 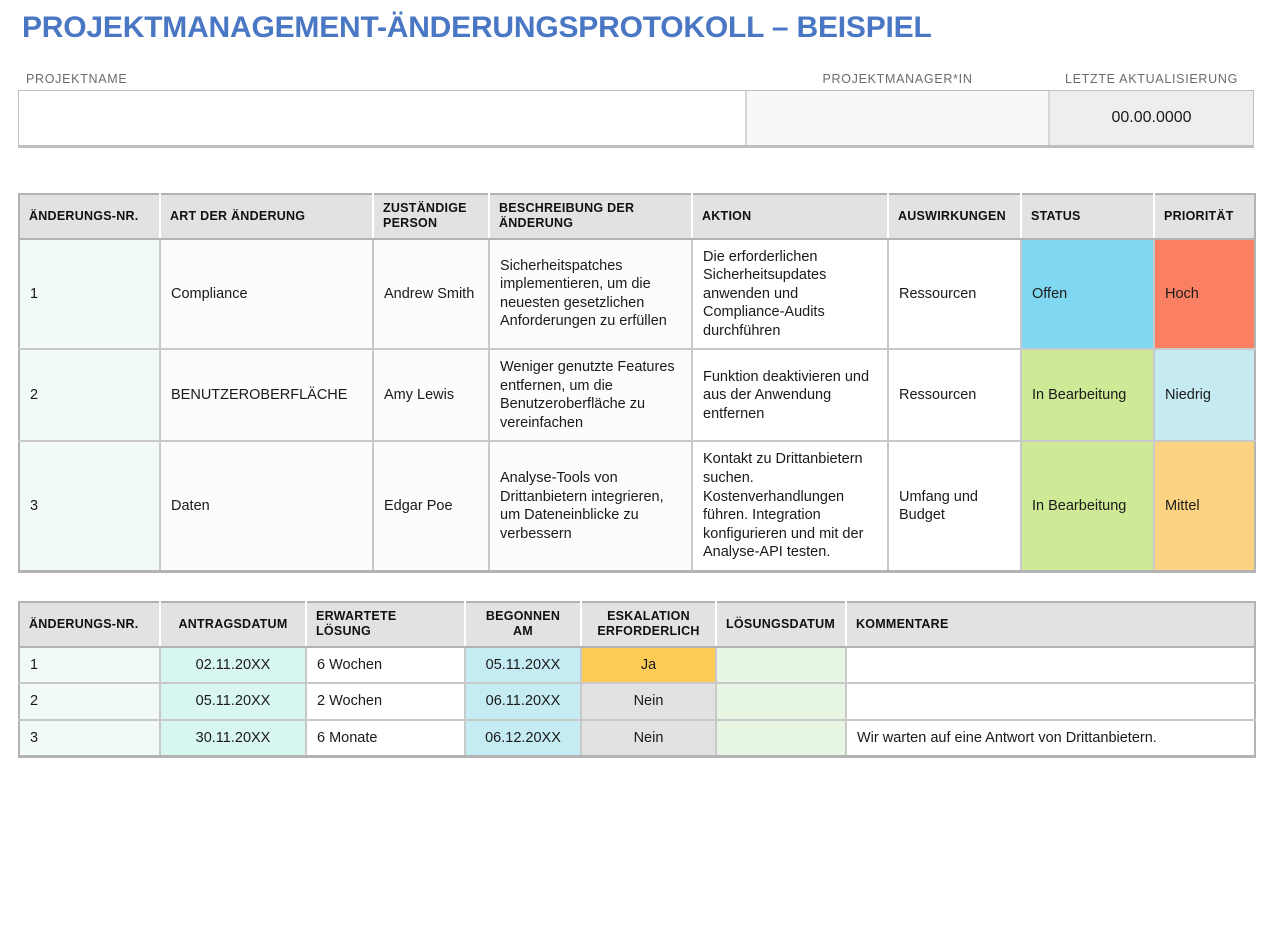 I want to click on project-meta-fields: 00.00.0000, so click(x=636, y=119).